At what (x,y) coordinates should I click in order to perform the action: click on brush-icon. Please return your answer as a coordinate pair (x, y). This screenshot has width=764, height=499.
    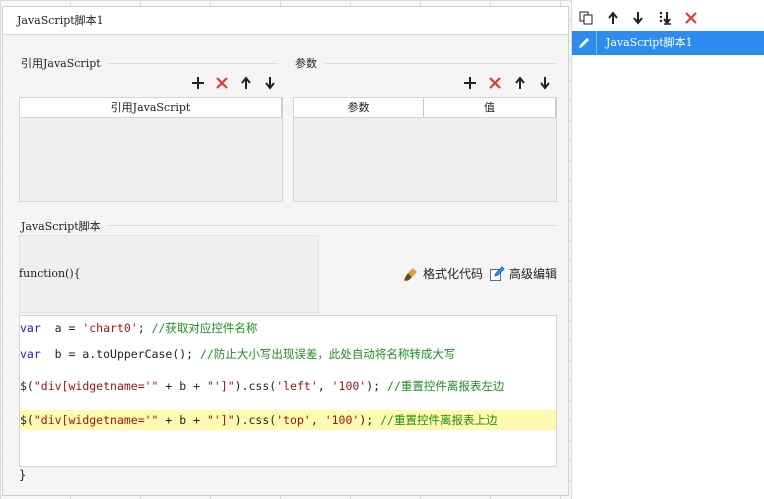
    Looking at the image, I should click on (410, 274).